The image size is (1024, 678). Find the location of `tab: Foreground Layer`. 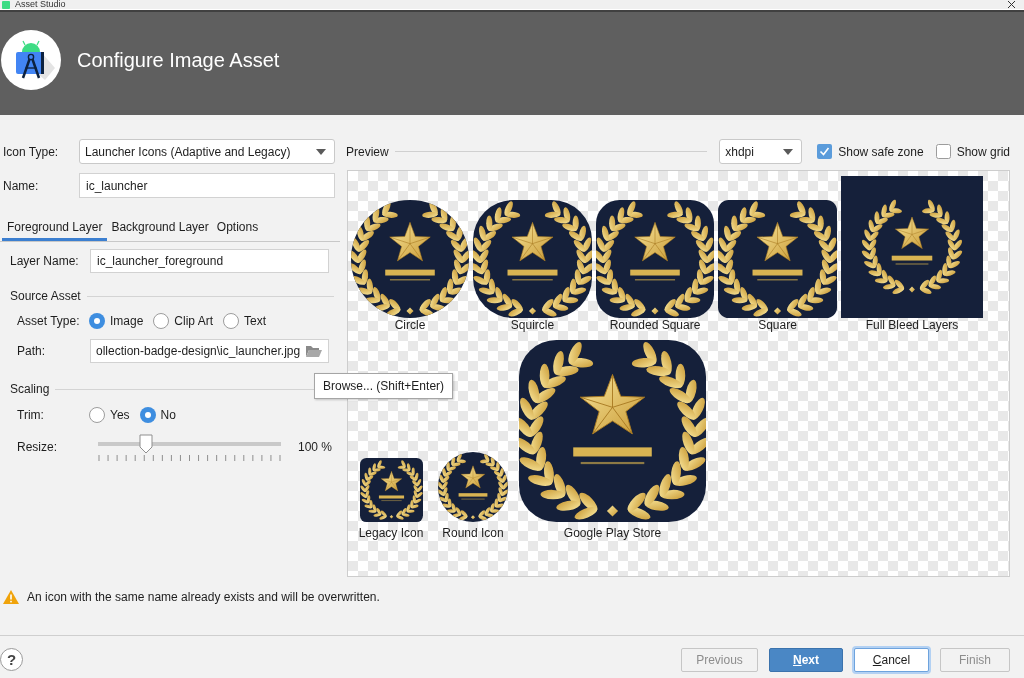

tab: Foreground Layer is located at coordinates (55, 227).